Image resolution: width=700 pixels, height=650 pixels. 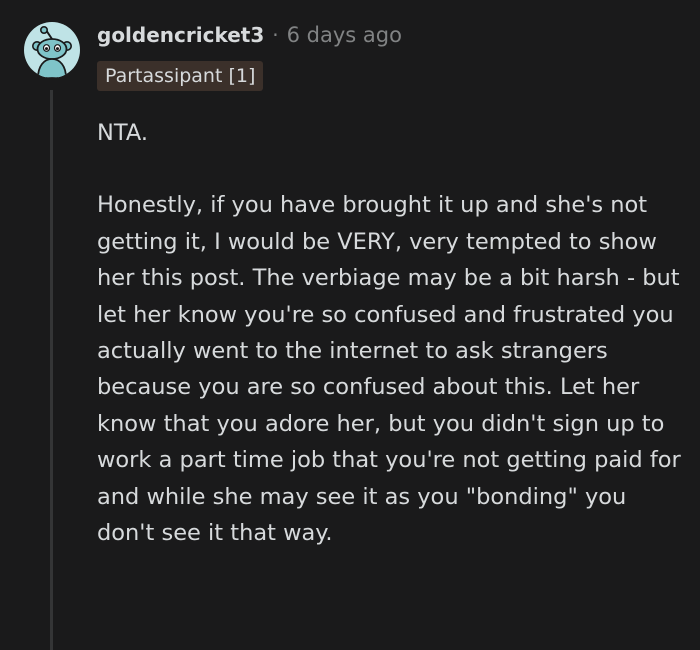 I want to click on user-flair: Partassipant [1], so click(x=180, y=76).